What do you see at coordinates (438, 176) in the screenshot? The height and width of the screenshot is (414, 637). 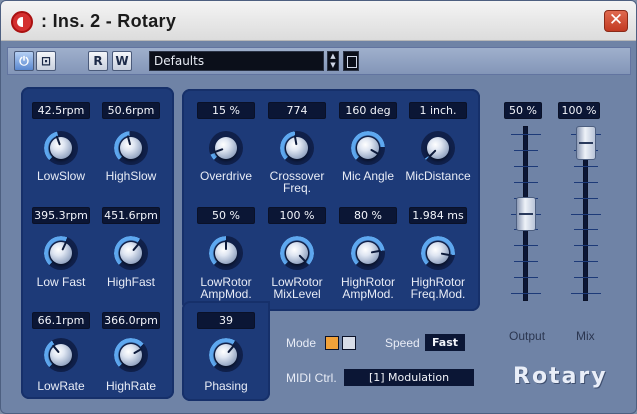 I see `mic-distance-label: MicDistance` at bounding box center [438, 176].